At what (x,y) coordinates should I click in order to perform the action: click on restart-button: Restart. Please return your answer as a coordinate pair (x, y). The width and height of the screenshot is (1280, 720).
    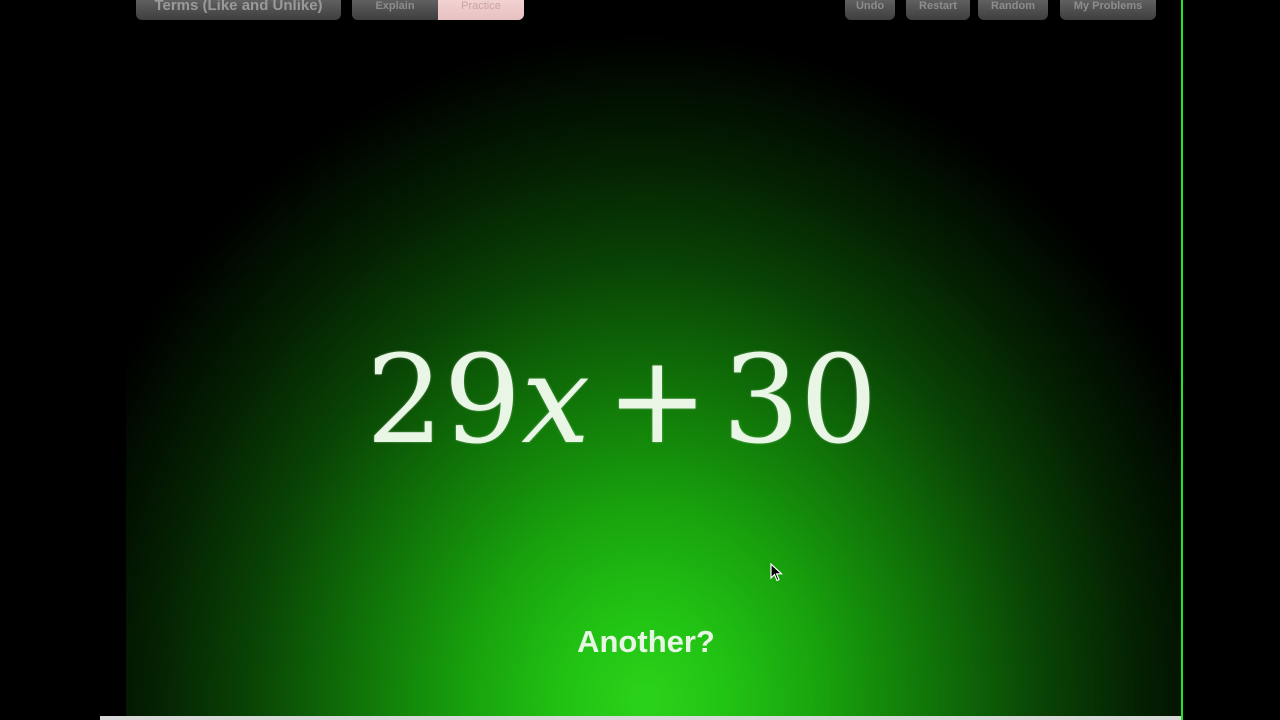
    Looking at the image, I should click on (938, 10).